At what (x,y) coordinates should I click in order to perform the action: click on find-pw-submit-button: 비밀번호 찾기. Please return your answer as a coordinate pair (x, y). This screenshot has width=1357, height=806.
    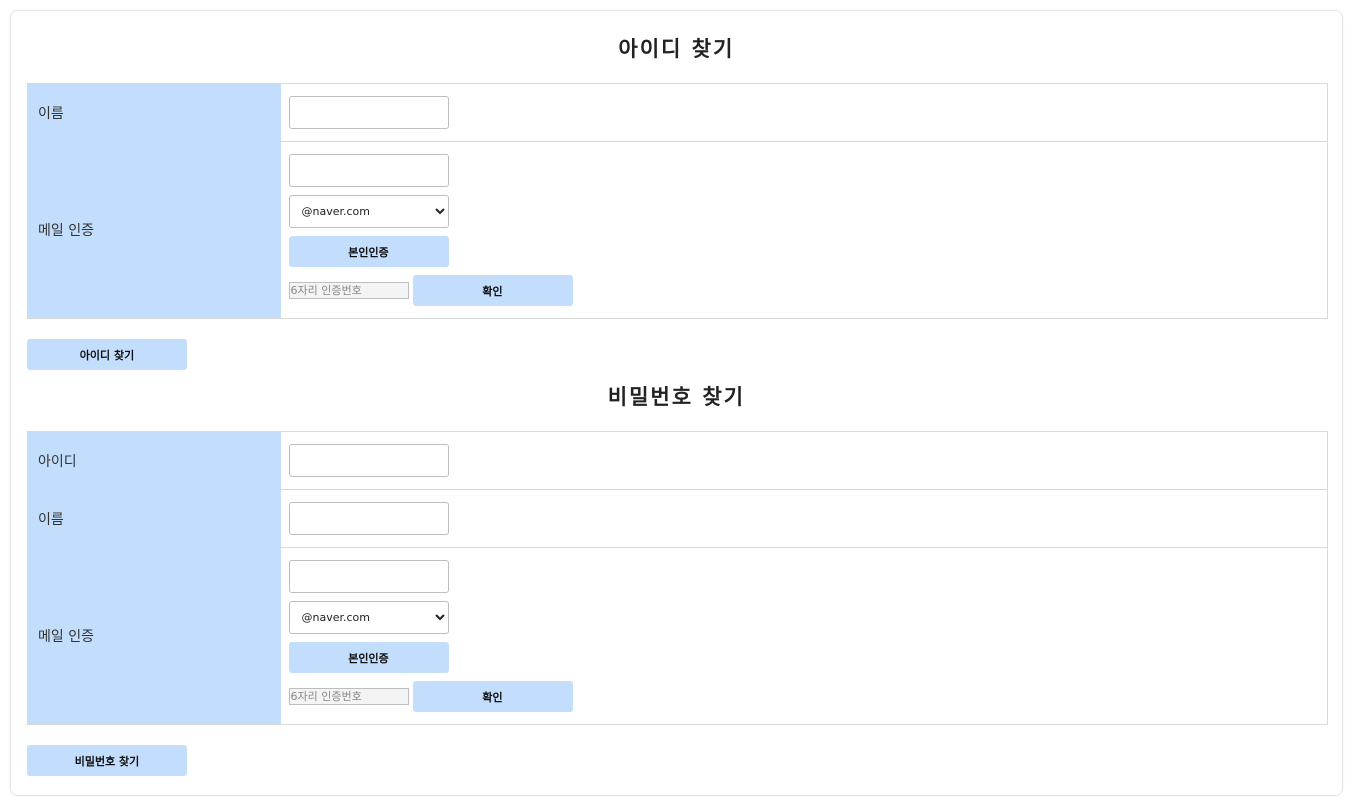
    Looking at the image, I should click on (107, 760).